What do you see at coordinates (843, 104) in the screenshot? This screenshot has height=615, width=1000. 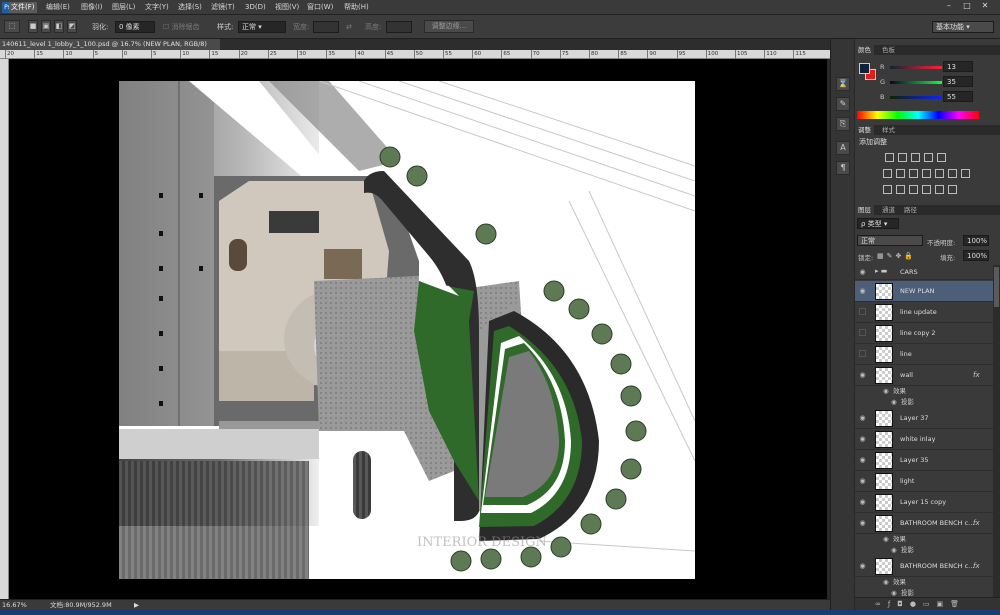 I see `brush-preset-icon: ✎` at bounding box center [843, 104].